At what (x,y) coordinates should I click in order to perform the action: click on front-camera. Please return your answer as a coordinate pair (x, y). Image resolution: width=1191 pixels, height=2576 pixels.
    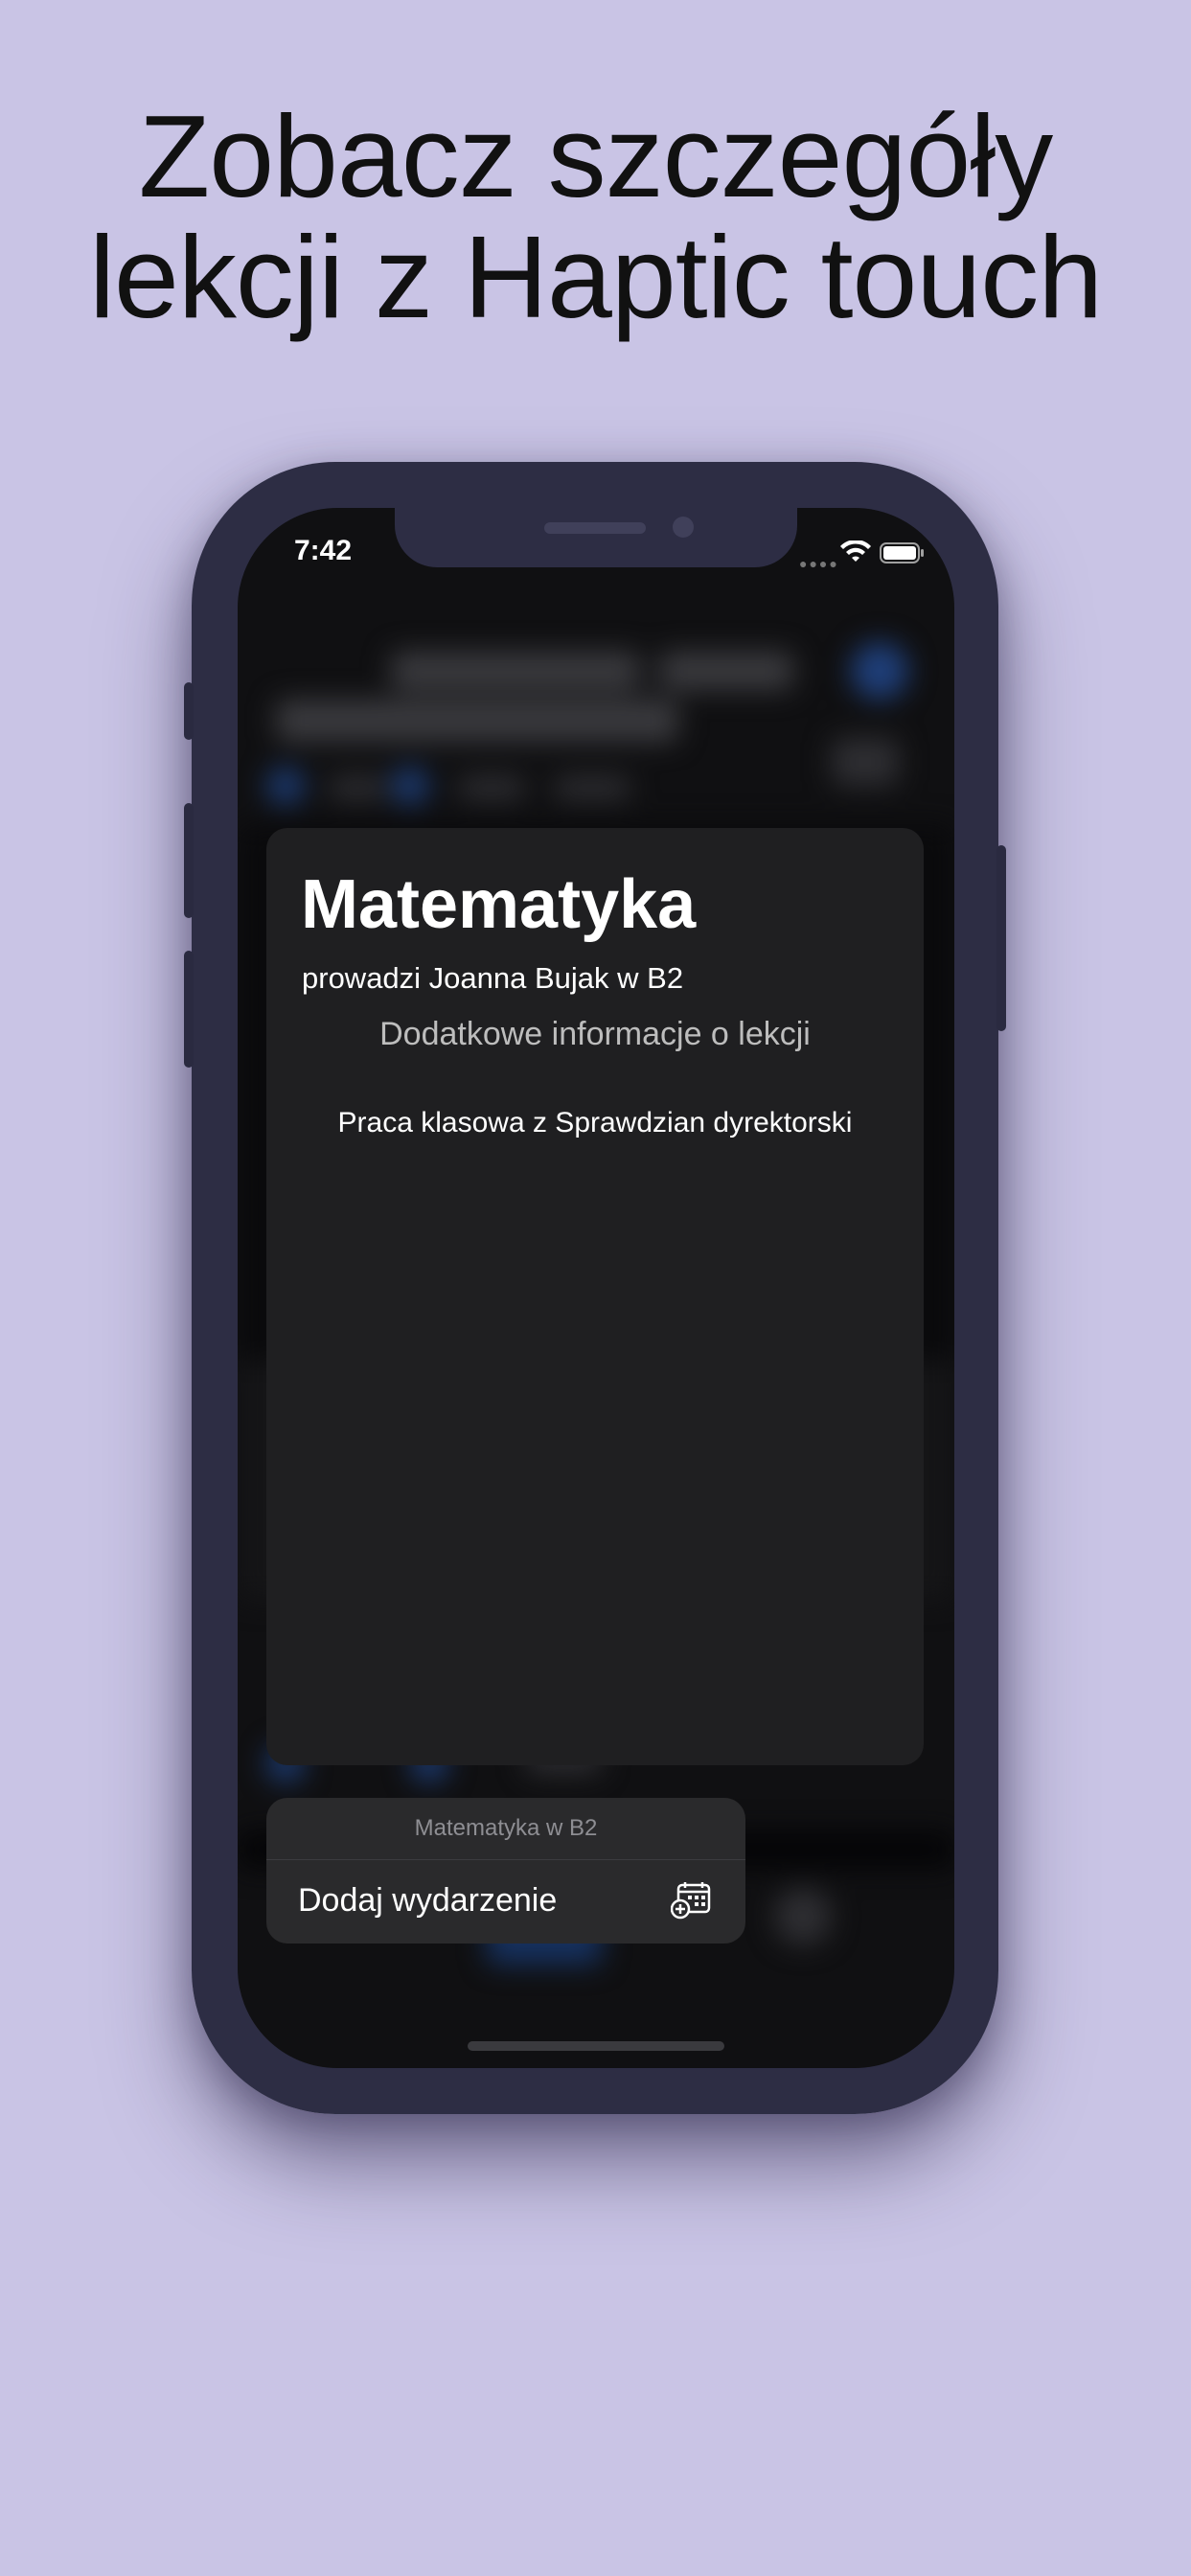
    Looking at the image, I should click on (683, 527).